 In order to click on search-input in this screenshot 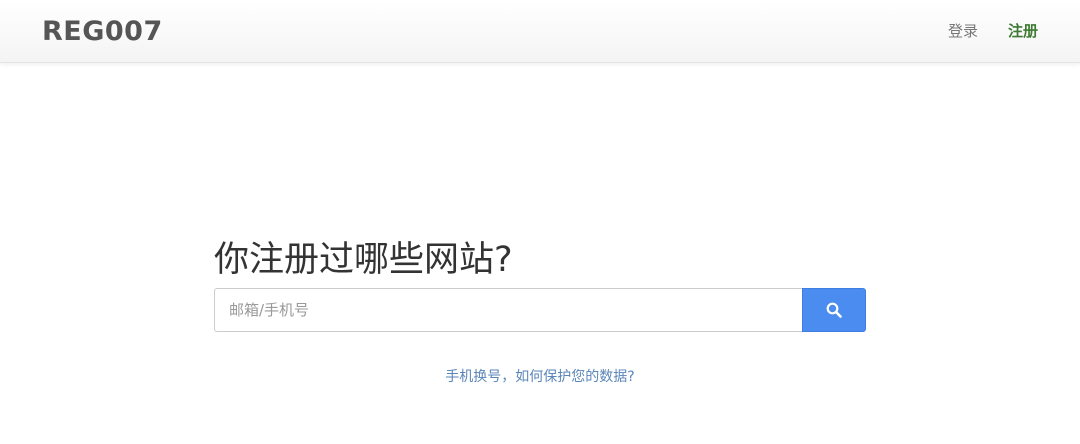, I will do `click(508, 310)`.